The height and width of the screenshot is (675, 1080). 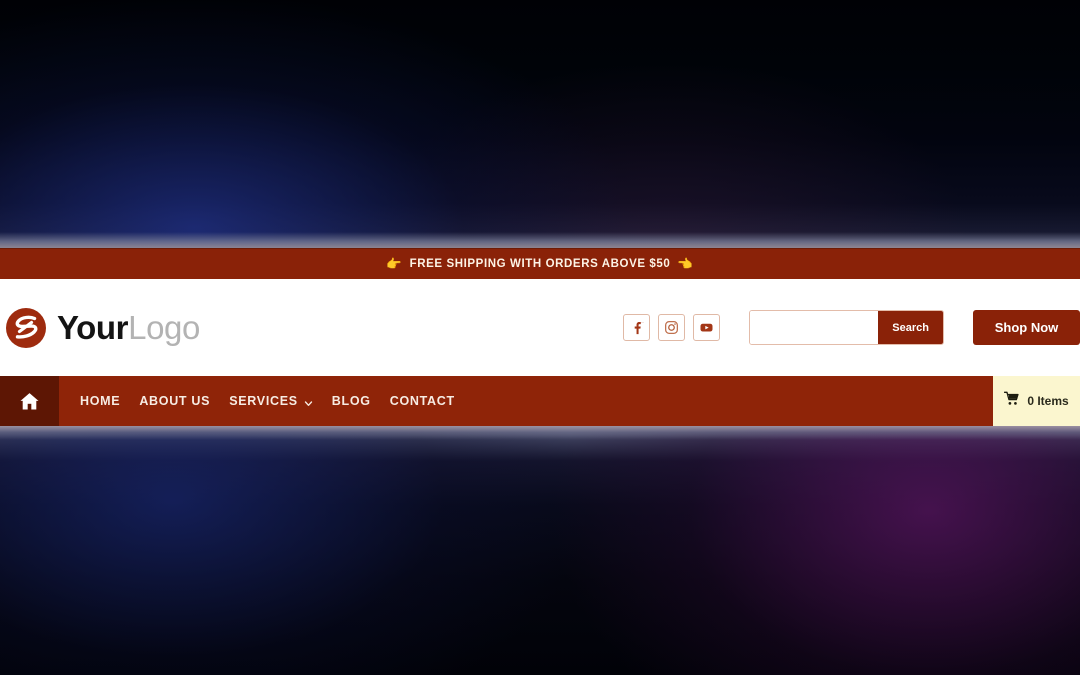 I want to click on search-input, so click(x=814, y=327).